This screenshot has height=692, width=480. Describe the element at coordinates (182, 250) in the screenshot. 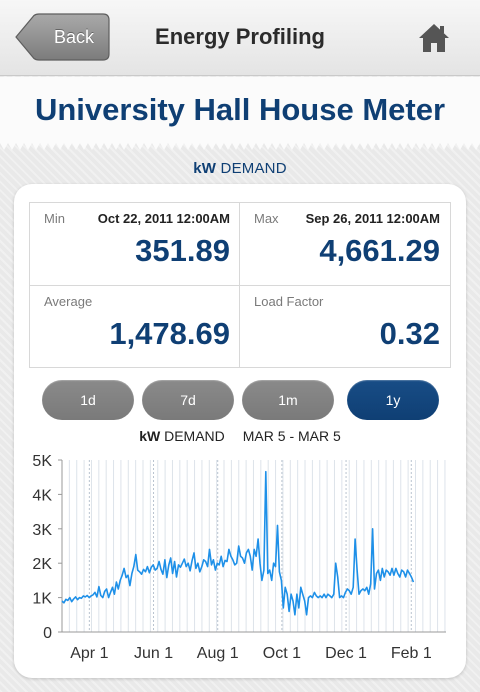

I see `stat-min-value: 351.89` at that location.